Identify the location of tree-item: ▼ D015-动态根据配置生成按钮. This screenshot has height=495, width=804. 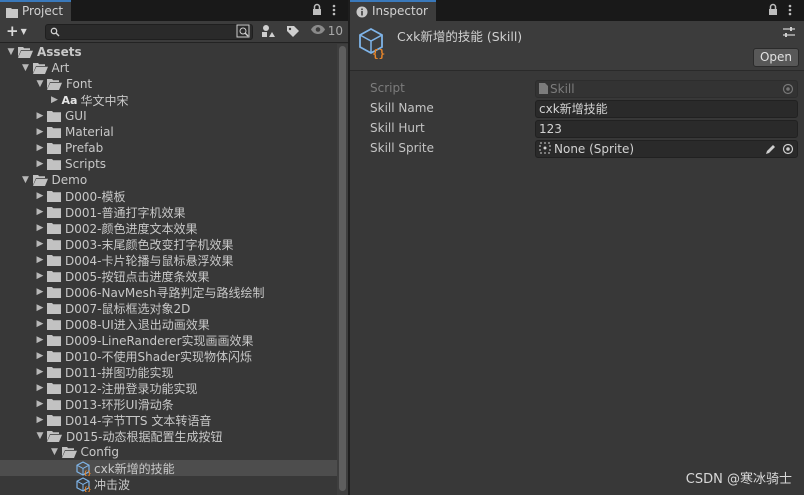
(168, 436).